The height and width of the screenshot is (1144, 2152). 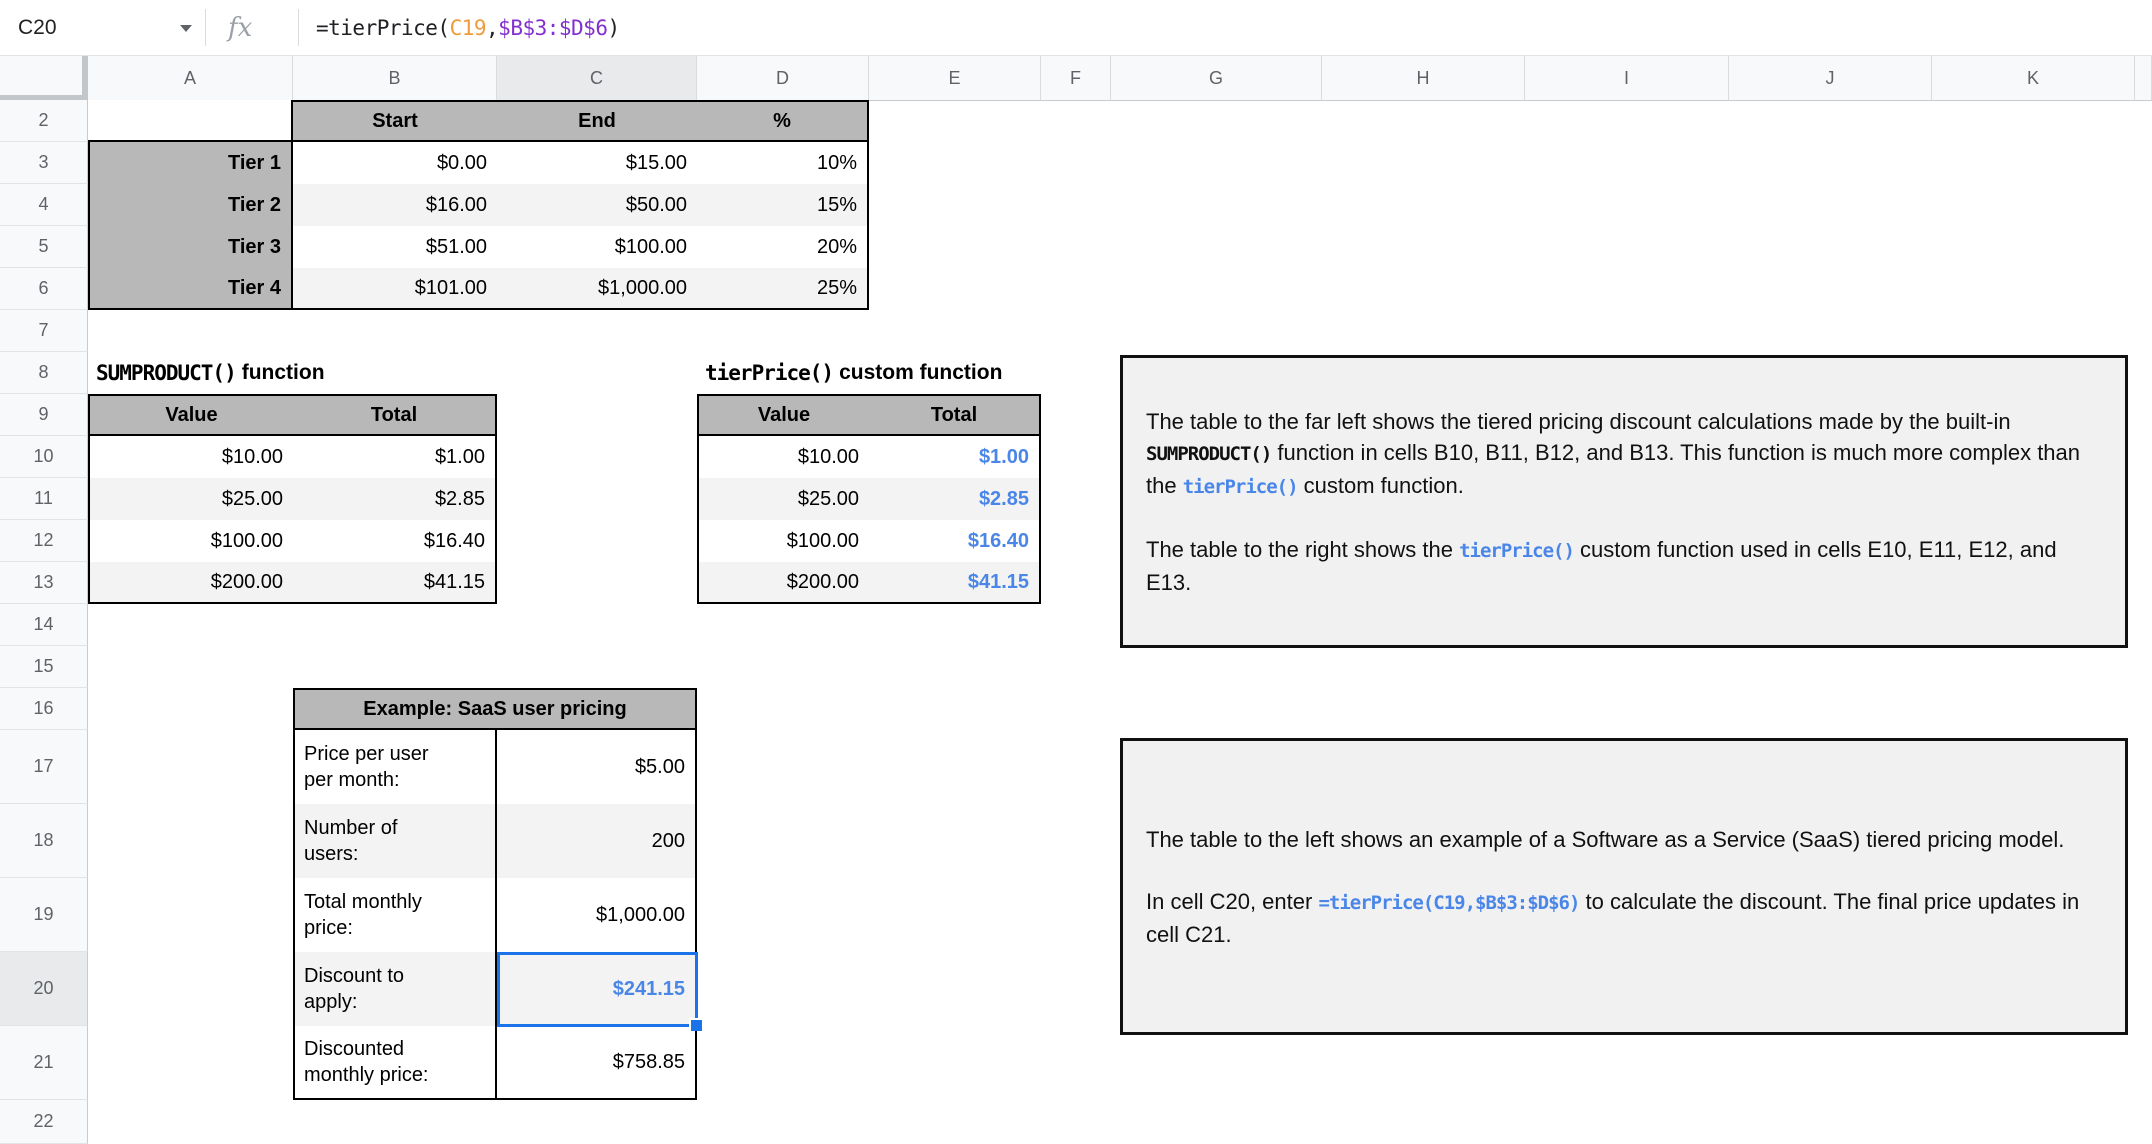 What do you see at coordinates (44, 289) in the screenshot?
I see `row-header-6: 6` at bounding box center [44, 289].